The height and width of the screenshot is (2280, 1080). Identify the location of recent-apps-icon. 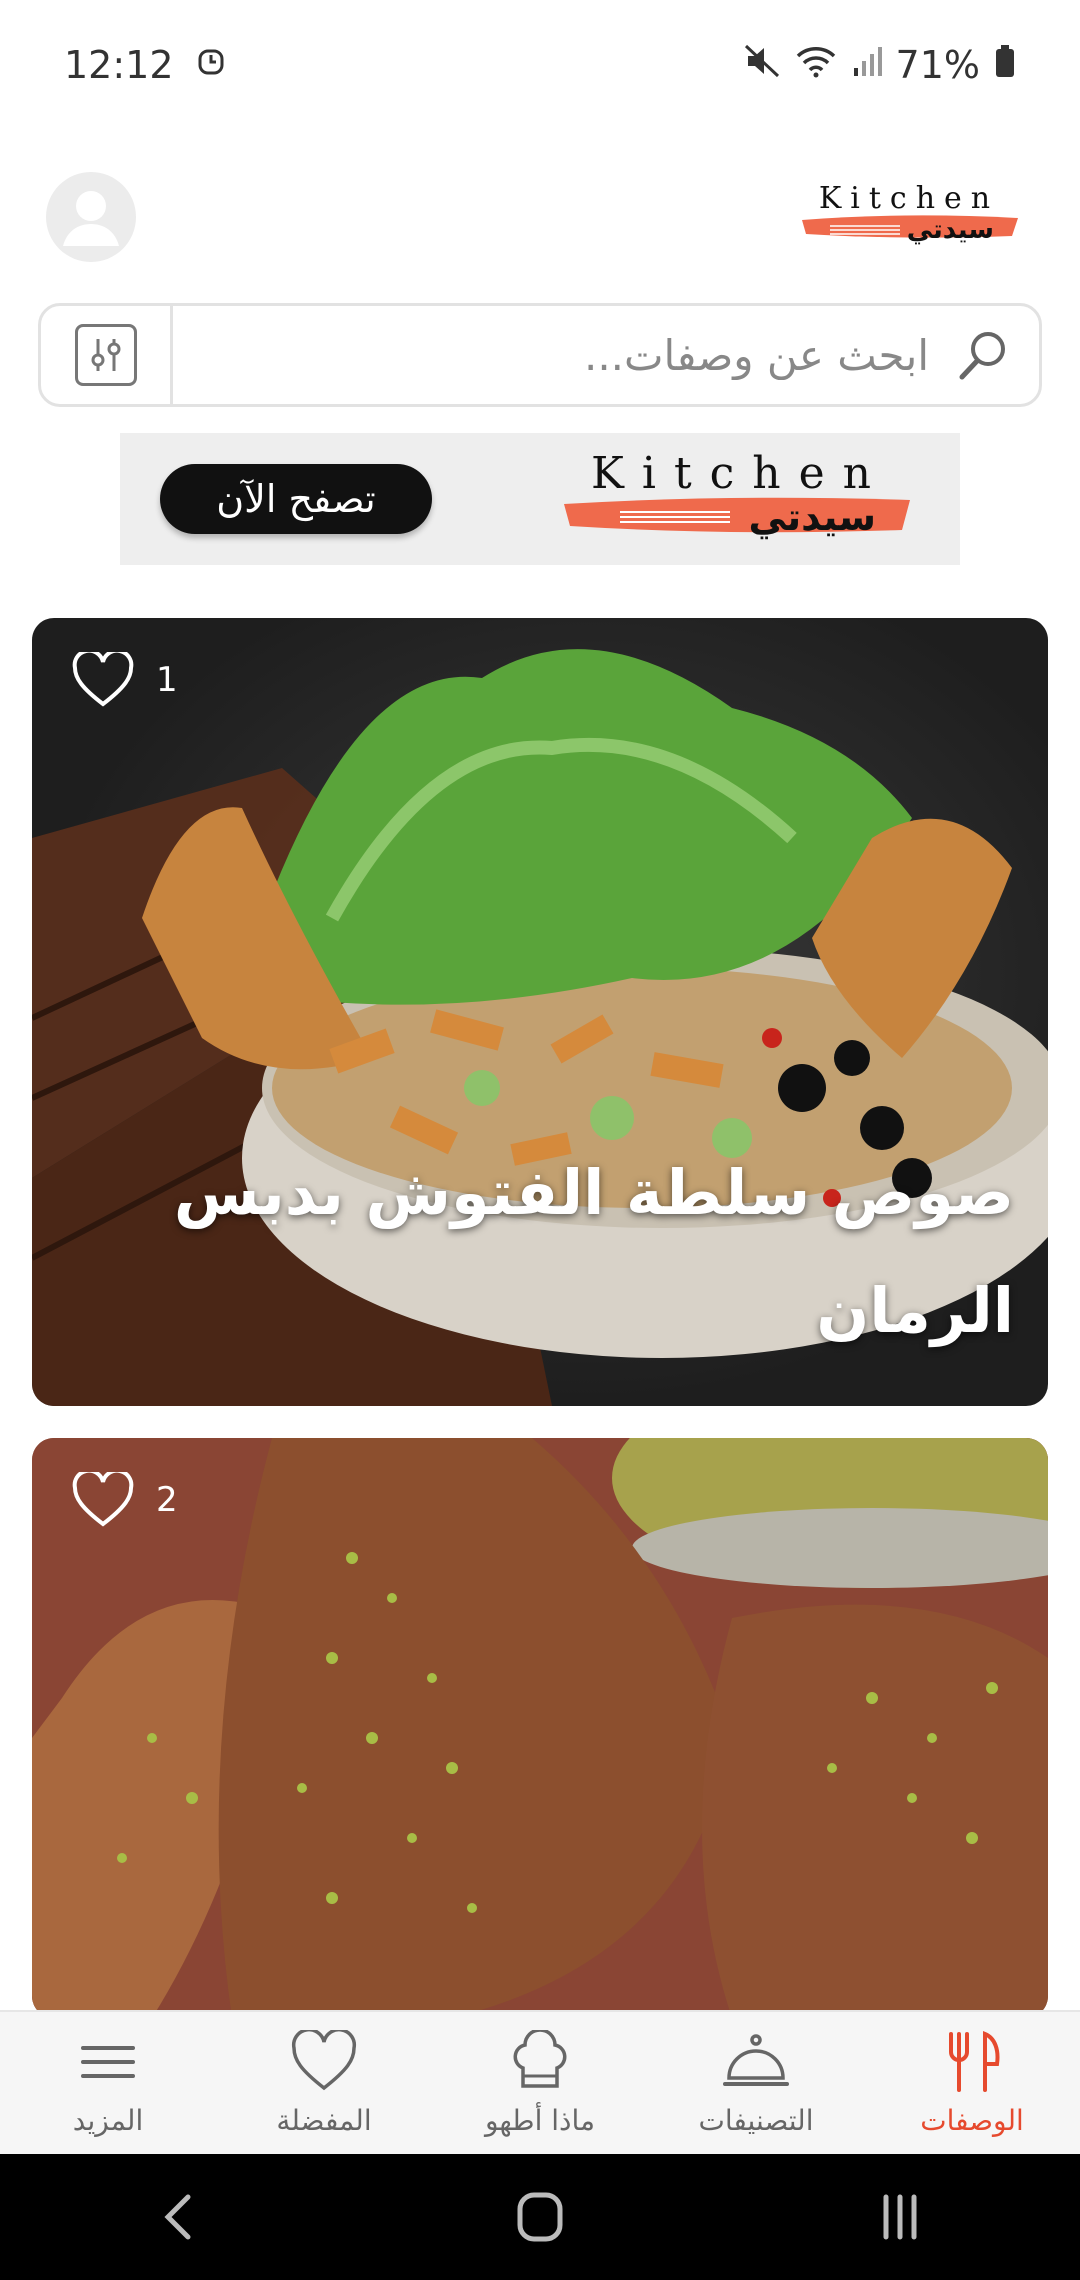
(900, 2217).